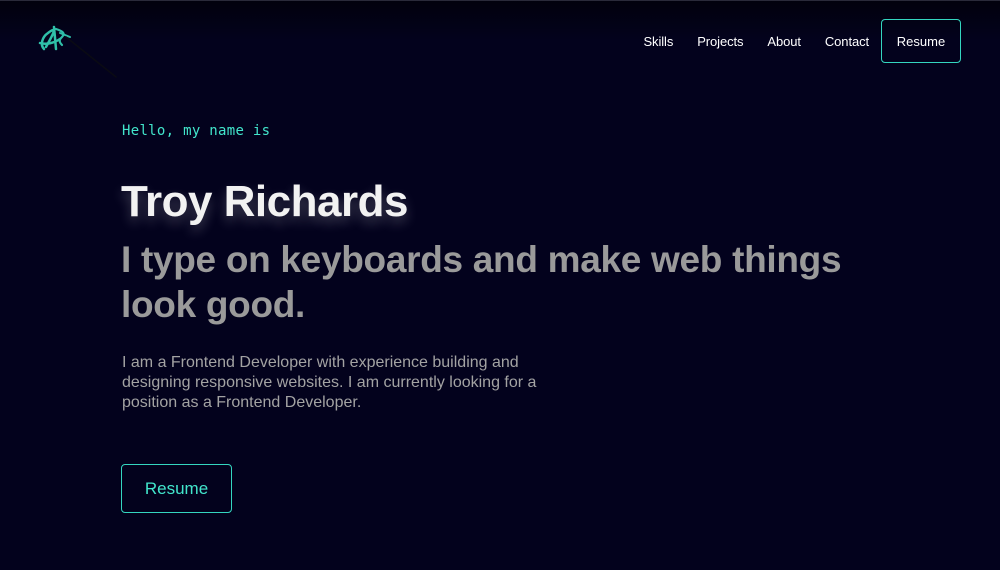  What do you see at coordinates (784, 41) in the screenshot?
I see `nav-link-about: About` at bounding box center [784, 41].